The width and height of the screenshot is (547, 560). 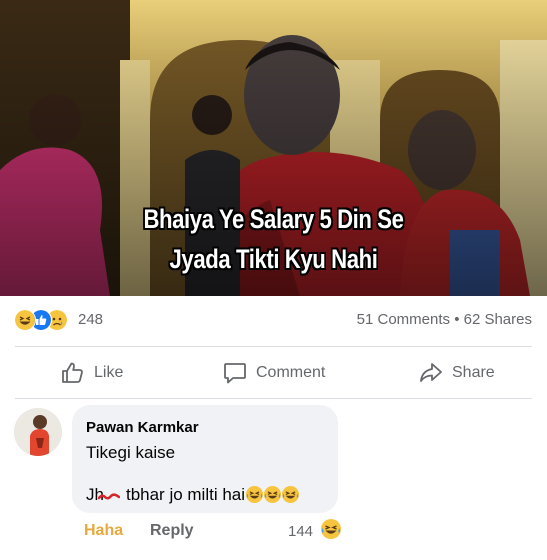 I want to click on comment-icon, so click(x=235, y=373).